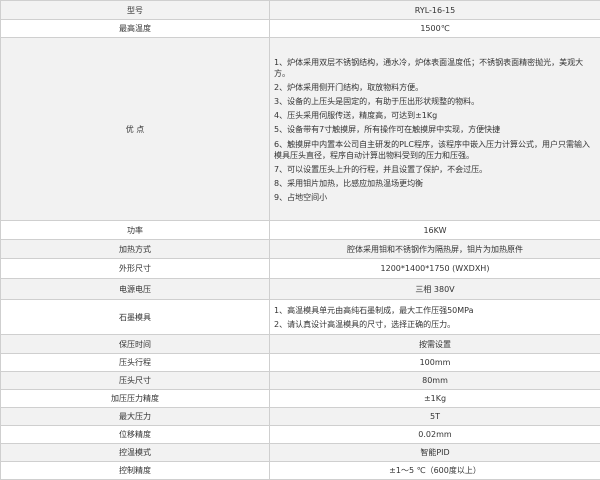  What do you see at coordinates (435, 29) in the screenshot?
I see `row-value: 1500℃` at bounding box center [435, 29].